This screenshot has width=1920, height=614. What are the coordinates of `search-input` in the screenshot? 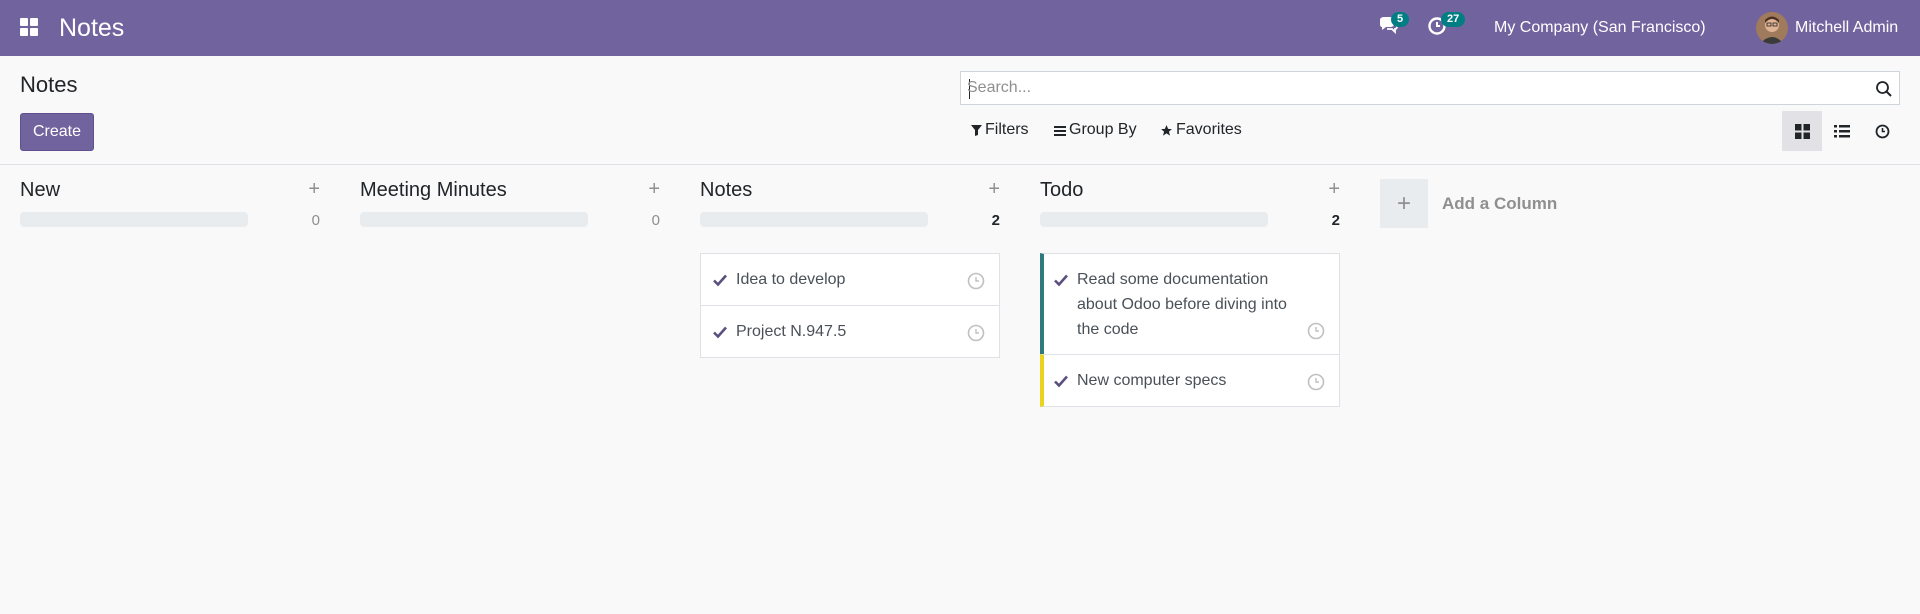 It's located at (1412, 88).